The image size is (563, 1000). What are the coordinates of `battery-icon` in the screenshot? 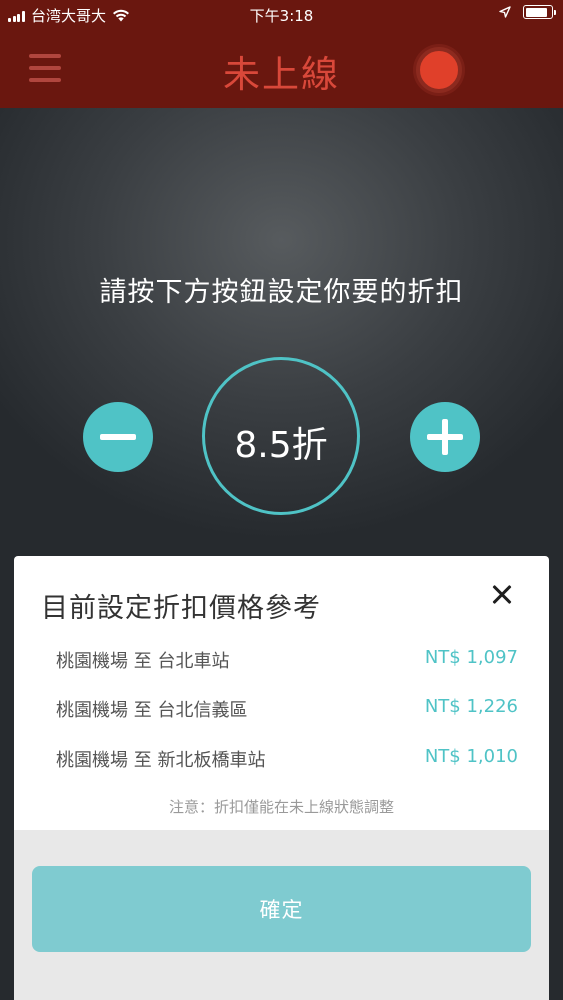 It's located at (539, 12).